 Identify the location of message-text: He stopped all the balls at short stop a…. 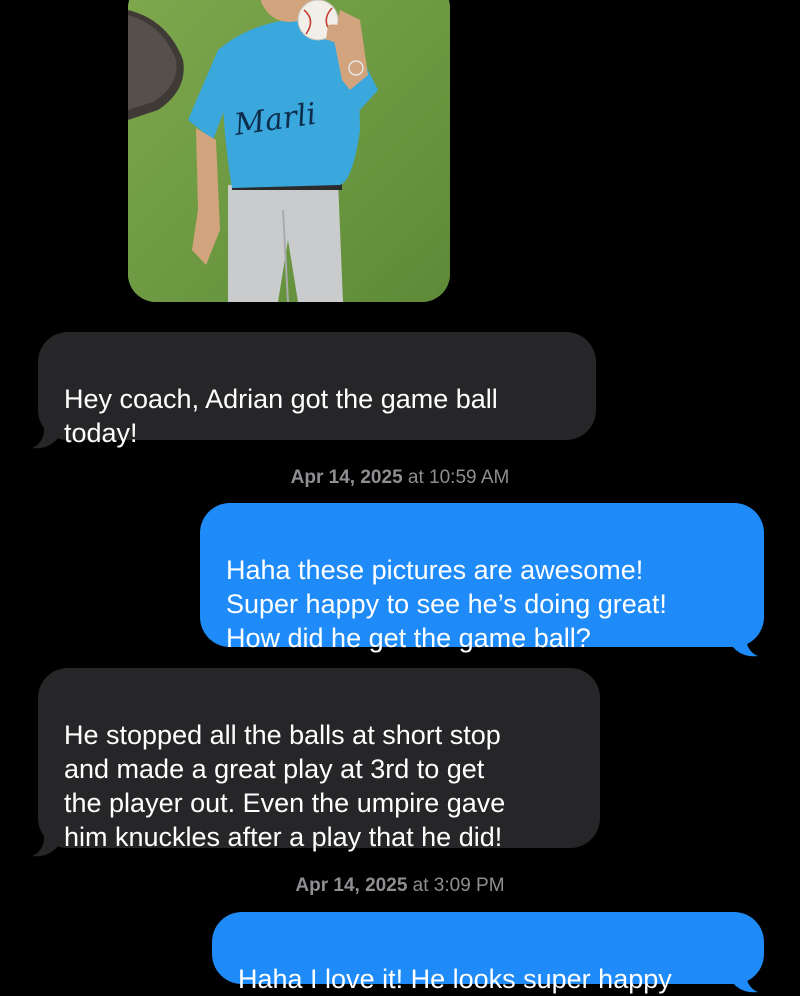
(285, 786).